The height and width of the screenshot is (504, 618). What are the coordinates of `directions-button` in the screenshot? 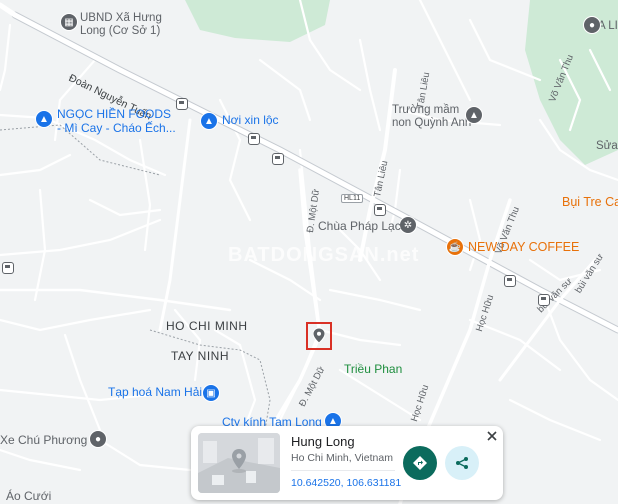 It's located at (420, 463).